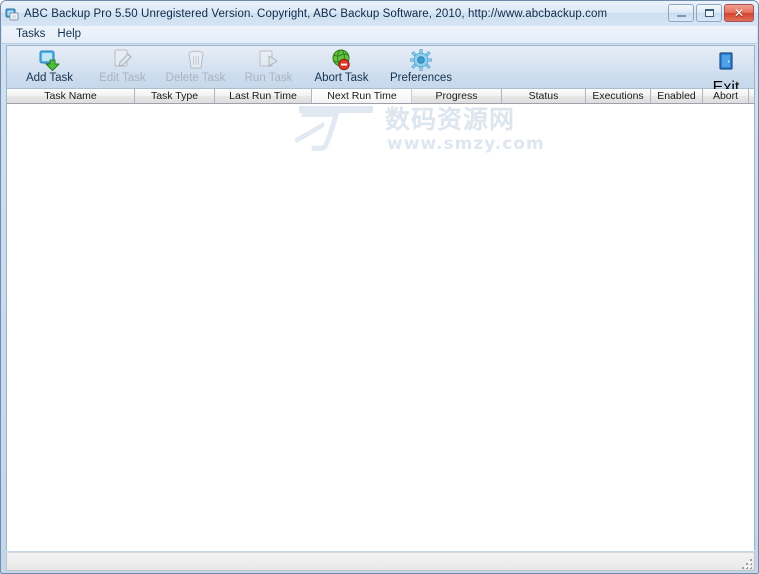 This screenshot has height=574, width=759. Describe the element at coordinates (726, 64) in the screenshot. I see `exit-door-icon` at that location.